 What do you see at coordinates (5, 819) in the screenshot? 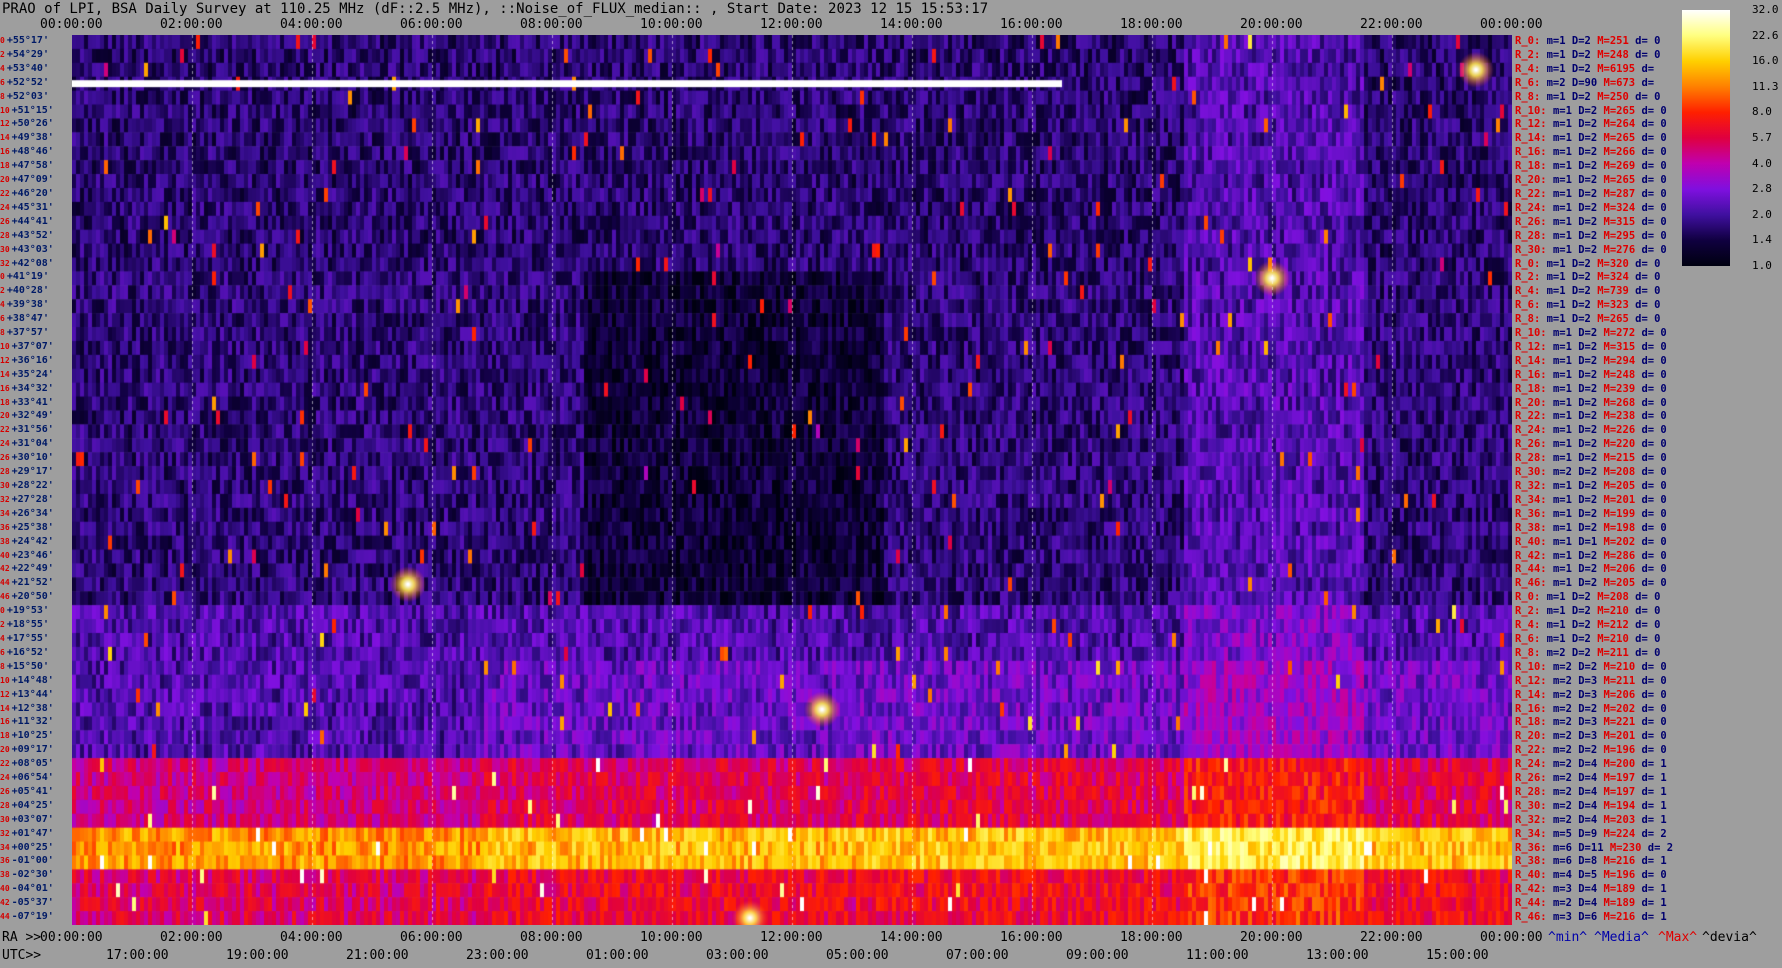
I see `dec-index: 30` at bounding box center [5, 819].